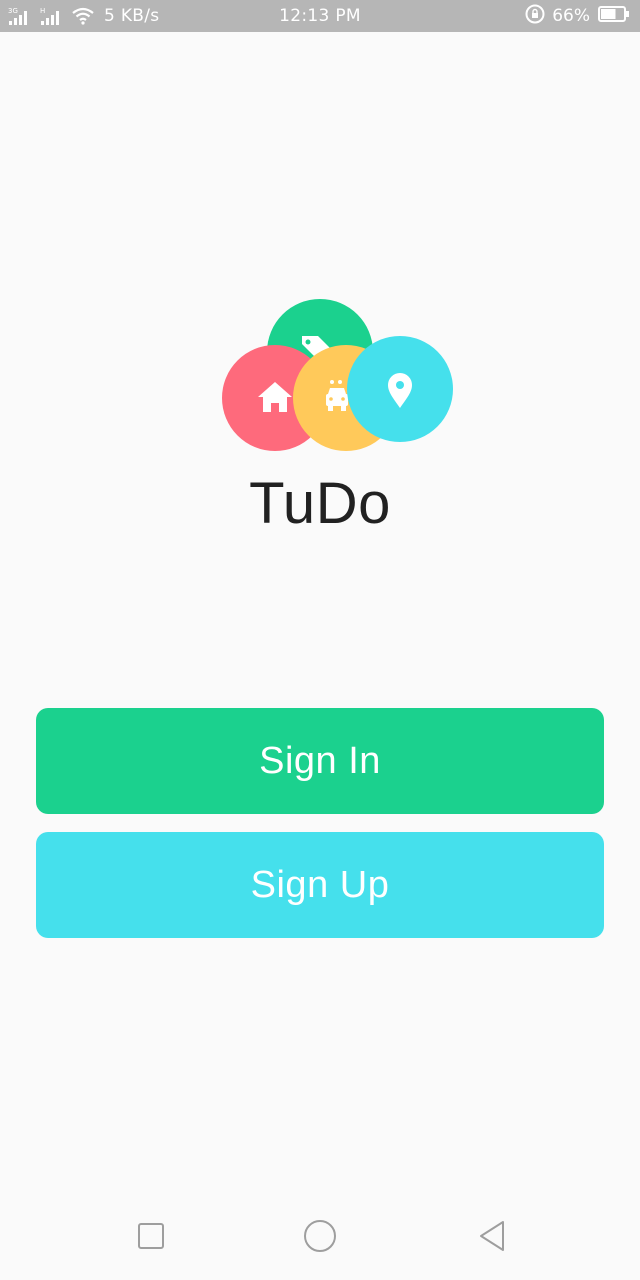 The height and width of the screenshot is (1280, 640). I want to click on rotation-lock-icon, so click(535, 16).